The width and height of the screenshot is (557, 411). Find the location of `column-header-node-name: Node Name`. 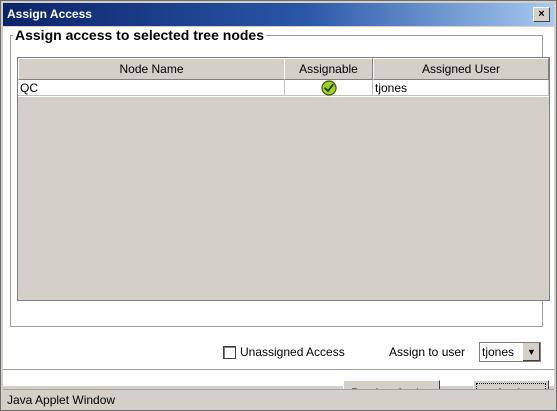

column-header-node-name: Node Name is located at coordinates (151, 69).